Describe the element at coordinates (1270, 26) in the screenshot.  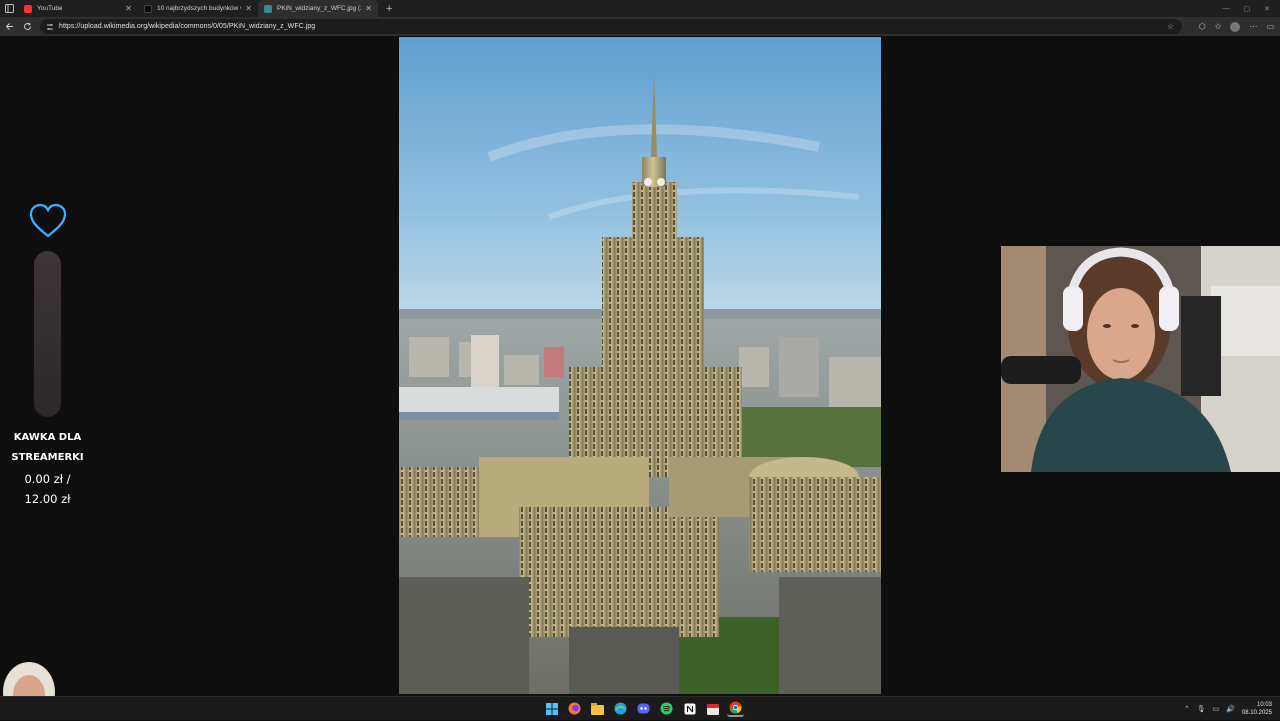
I see `sidebar-icon: ▭` at that location.